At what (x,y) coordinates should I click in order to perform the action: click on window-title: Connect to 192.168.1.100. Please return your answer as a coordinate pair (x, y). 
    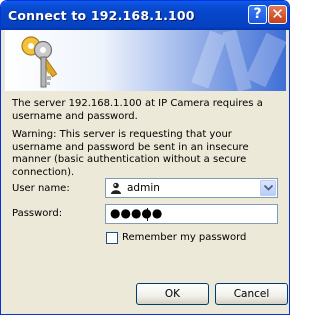
    Looking at the image, I should click on (101, 15).